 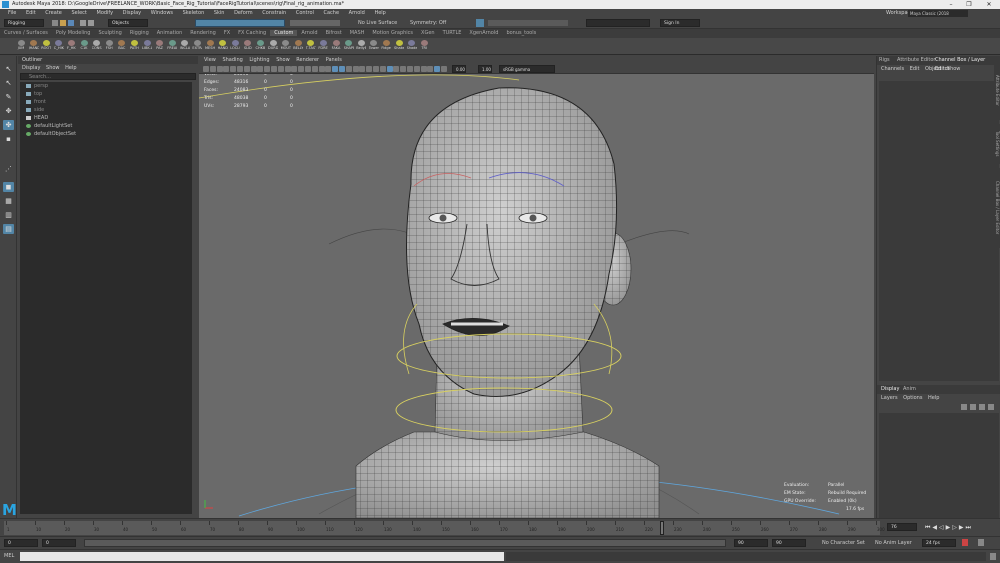 I want to click on menu-help: Help, so click(x=379, y=13).